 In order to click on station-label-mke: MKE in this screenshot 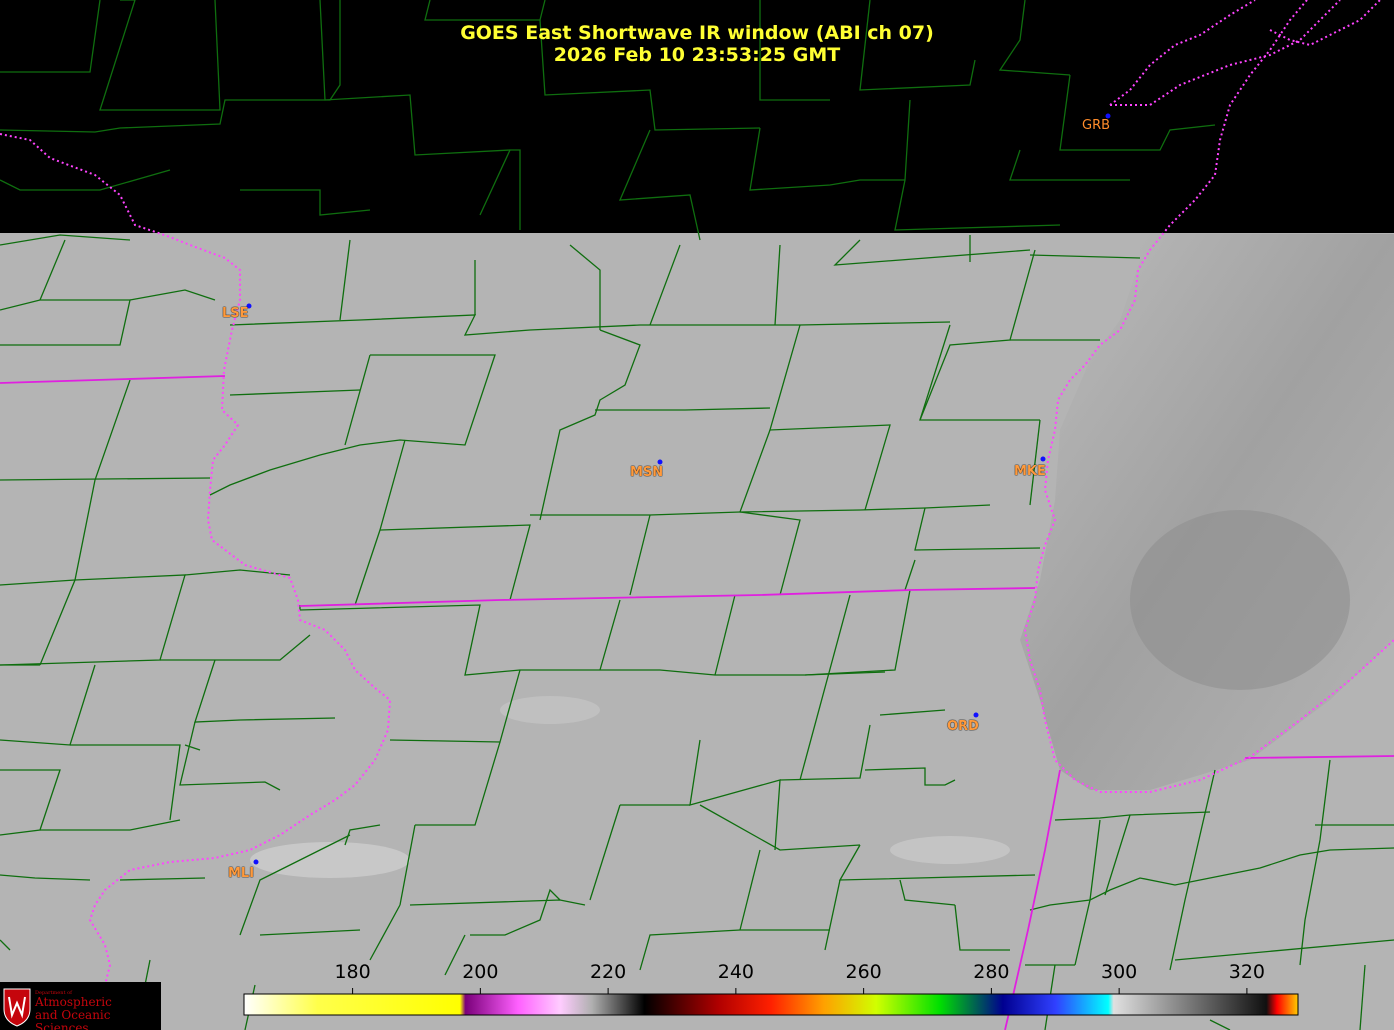, I will do `click(1030, 471)`.